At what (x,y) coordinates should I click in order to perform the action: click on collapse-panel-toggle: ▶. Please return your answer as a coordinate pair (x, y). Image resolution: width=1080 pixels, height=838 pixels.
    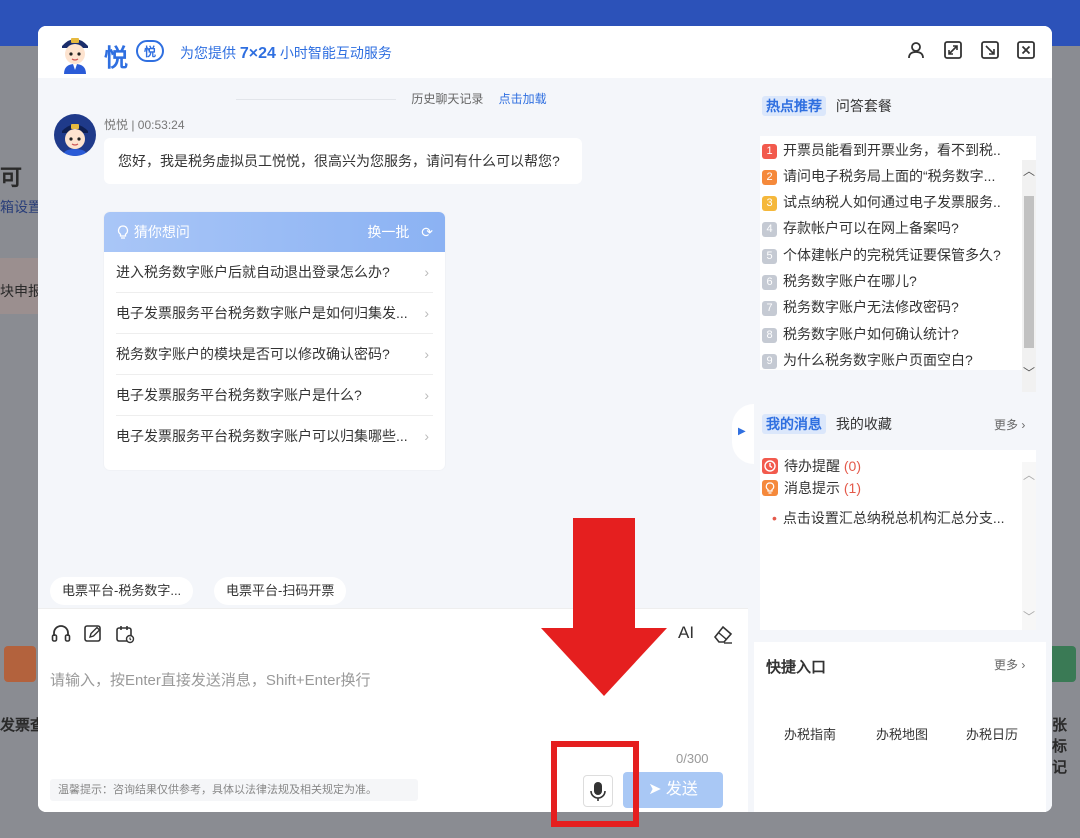
    Looking at the image, I should click on (743, 434).